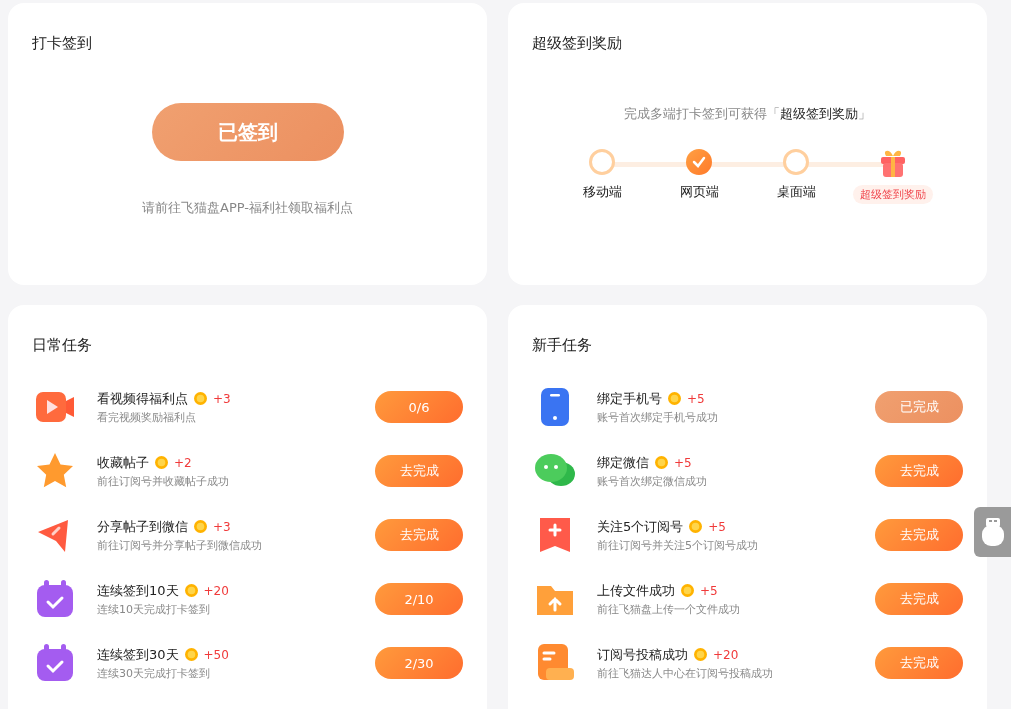  Describe the element at coordinates (652, 481) in the screenshot. I see `task-description: 账号首次绑定微信成功` at that location.